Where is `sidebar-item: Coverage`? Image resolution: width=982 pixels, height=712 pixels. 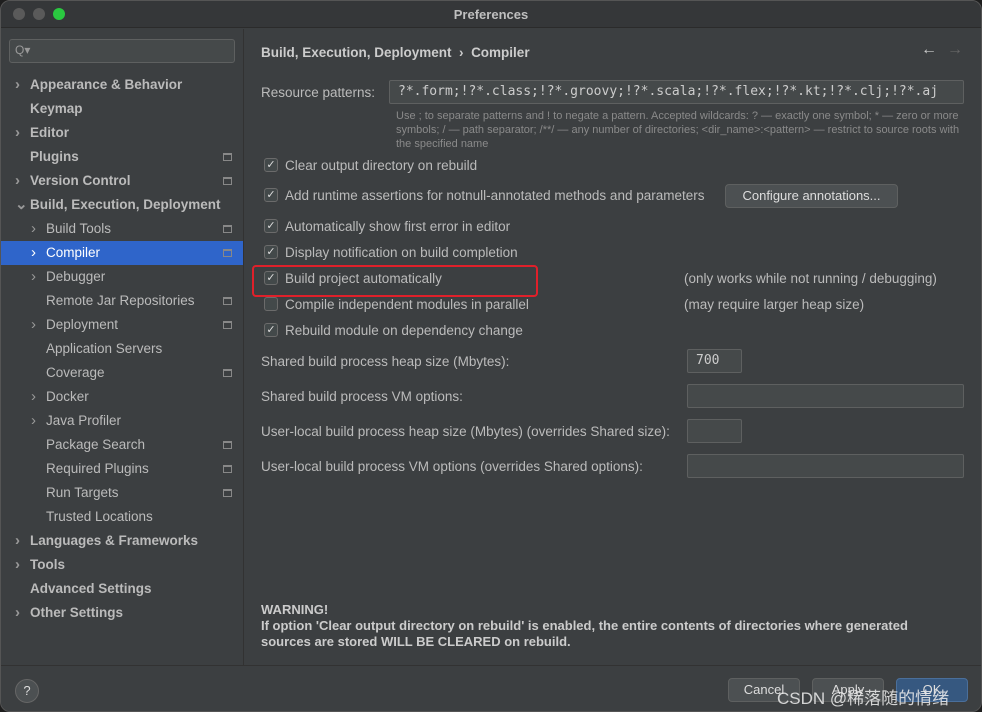
sidebar-item: Coverage is located at coordinates (122, 373).